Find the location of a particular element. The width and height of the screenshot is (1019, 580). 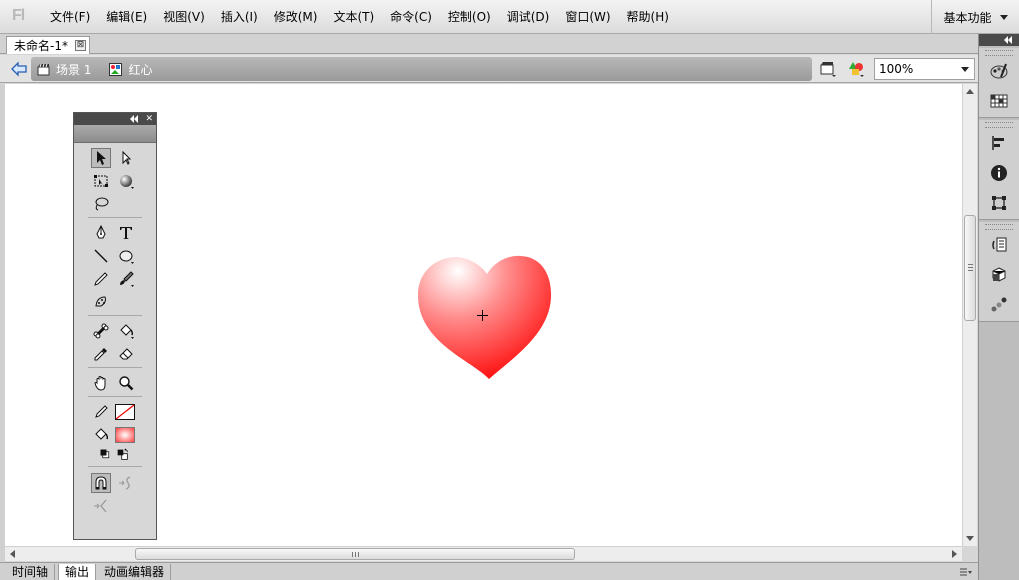

workspace-switcher: 基本功能 is located at coordinates (975, 17).